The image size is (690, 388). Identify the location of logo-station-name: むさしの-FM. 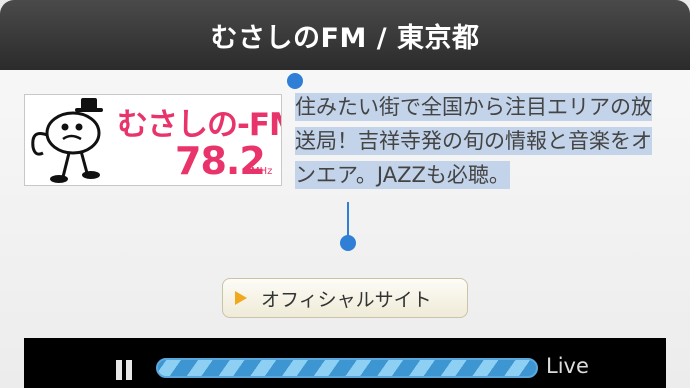
(199, 125).